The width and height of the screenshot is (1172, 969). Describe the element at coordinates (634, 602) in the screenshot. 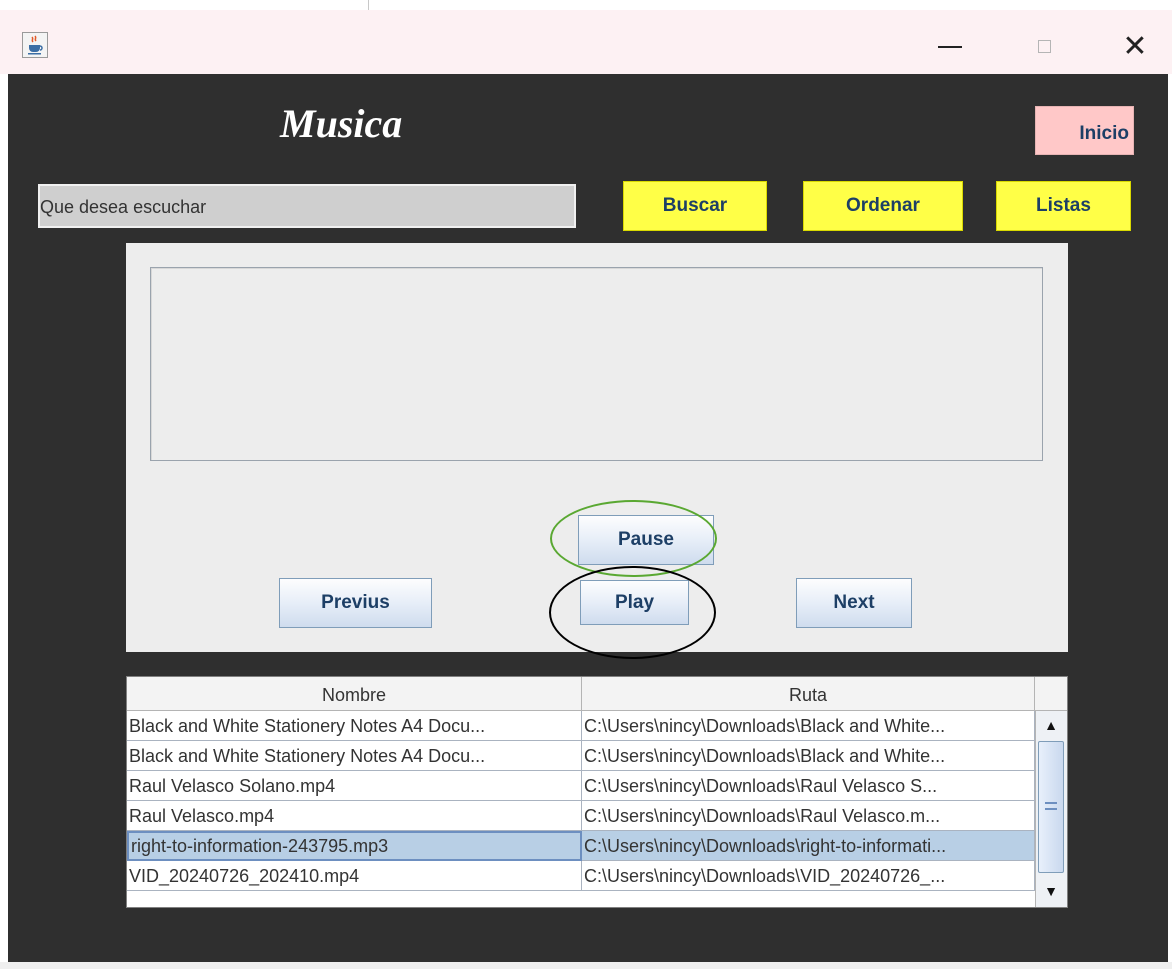

I see `play-button: Play` at that location.